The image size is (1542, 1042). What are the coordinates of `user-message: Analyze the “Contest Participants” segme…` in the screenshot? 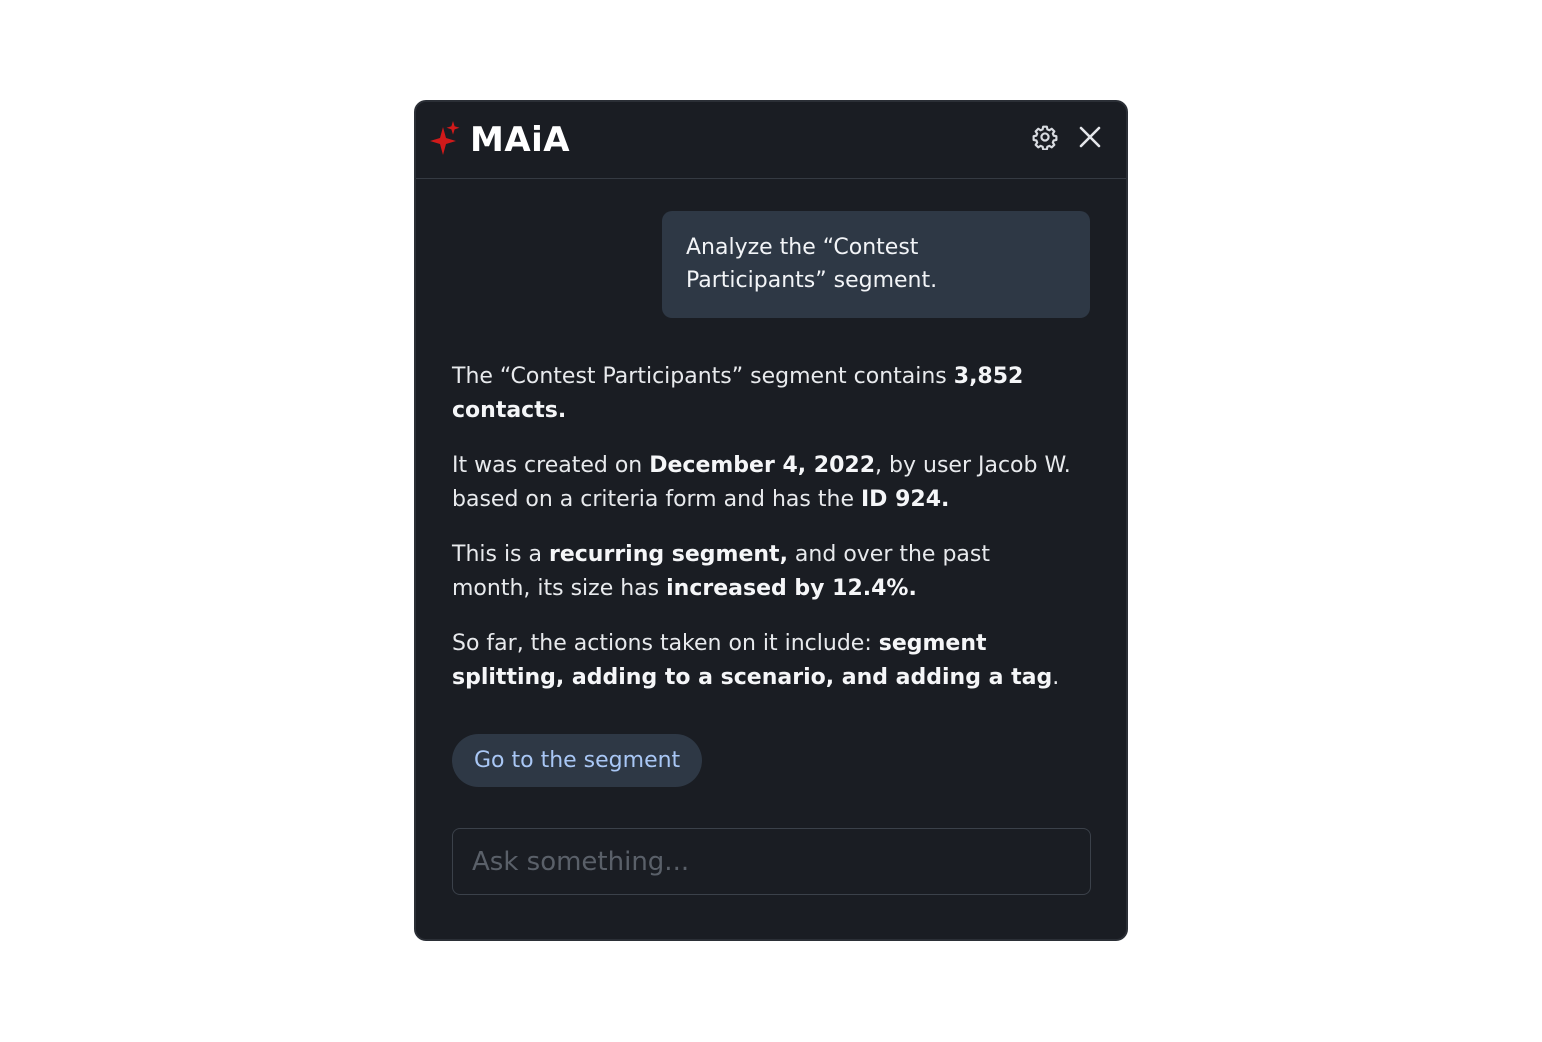 It's located at (876, 264).